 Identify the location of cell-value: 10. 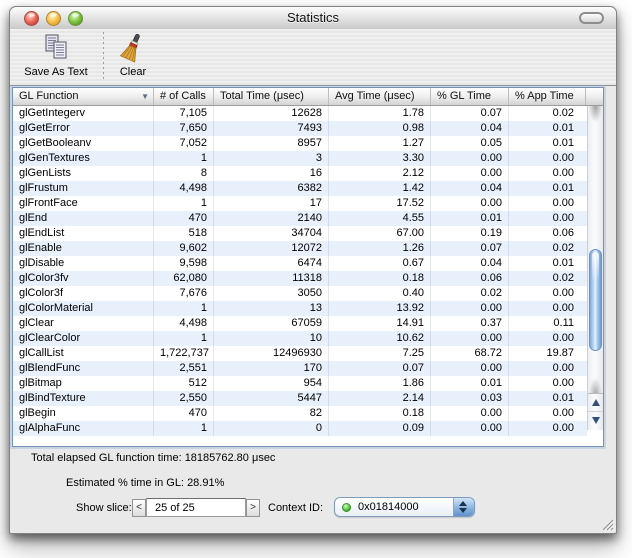
(271, 338).